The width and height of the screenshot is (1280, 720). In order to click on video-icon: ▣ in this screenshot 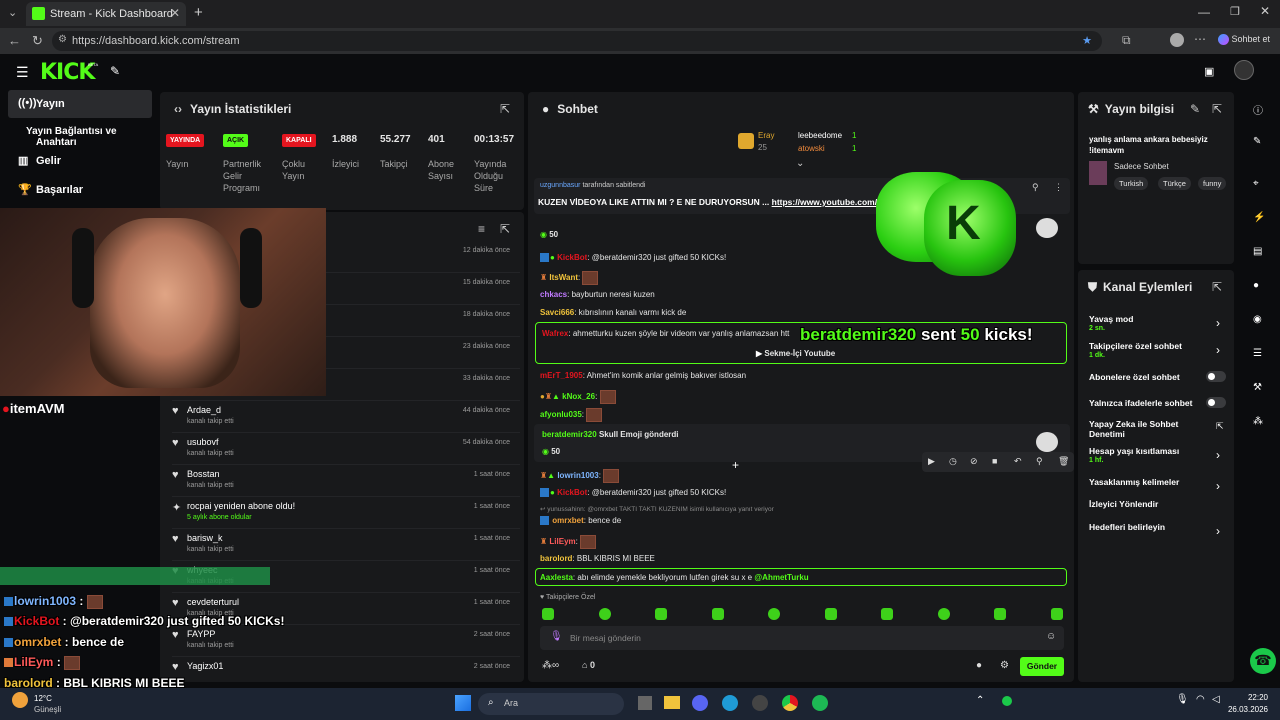, I will do `click(1209, 71)`.